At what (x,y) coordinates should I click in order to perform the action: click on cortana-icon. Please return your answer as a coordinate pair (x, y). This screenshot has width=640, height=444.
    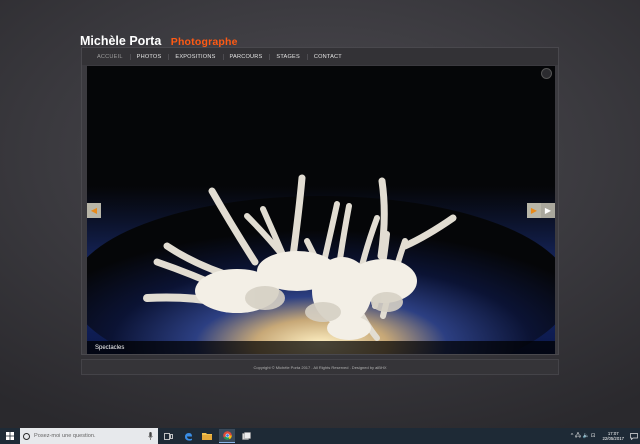
    Looking at the image, I should click on (26, 436).